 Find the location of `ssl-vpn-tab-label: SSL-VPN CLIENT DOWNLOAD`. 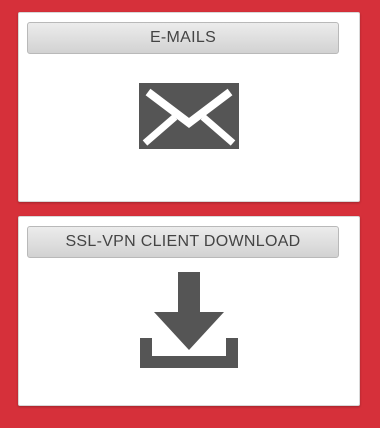

ssl-vpn-tab-label: SSL-VPN CLIENT DOWNLOAD is located at coordinates (183, 242).